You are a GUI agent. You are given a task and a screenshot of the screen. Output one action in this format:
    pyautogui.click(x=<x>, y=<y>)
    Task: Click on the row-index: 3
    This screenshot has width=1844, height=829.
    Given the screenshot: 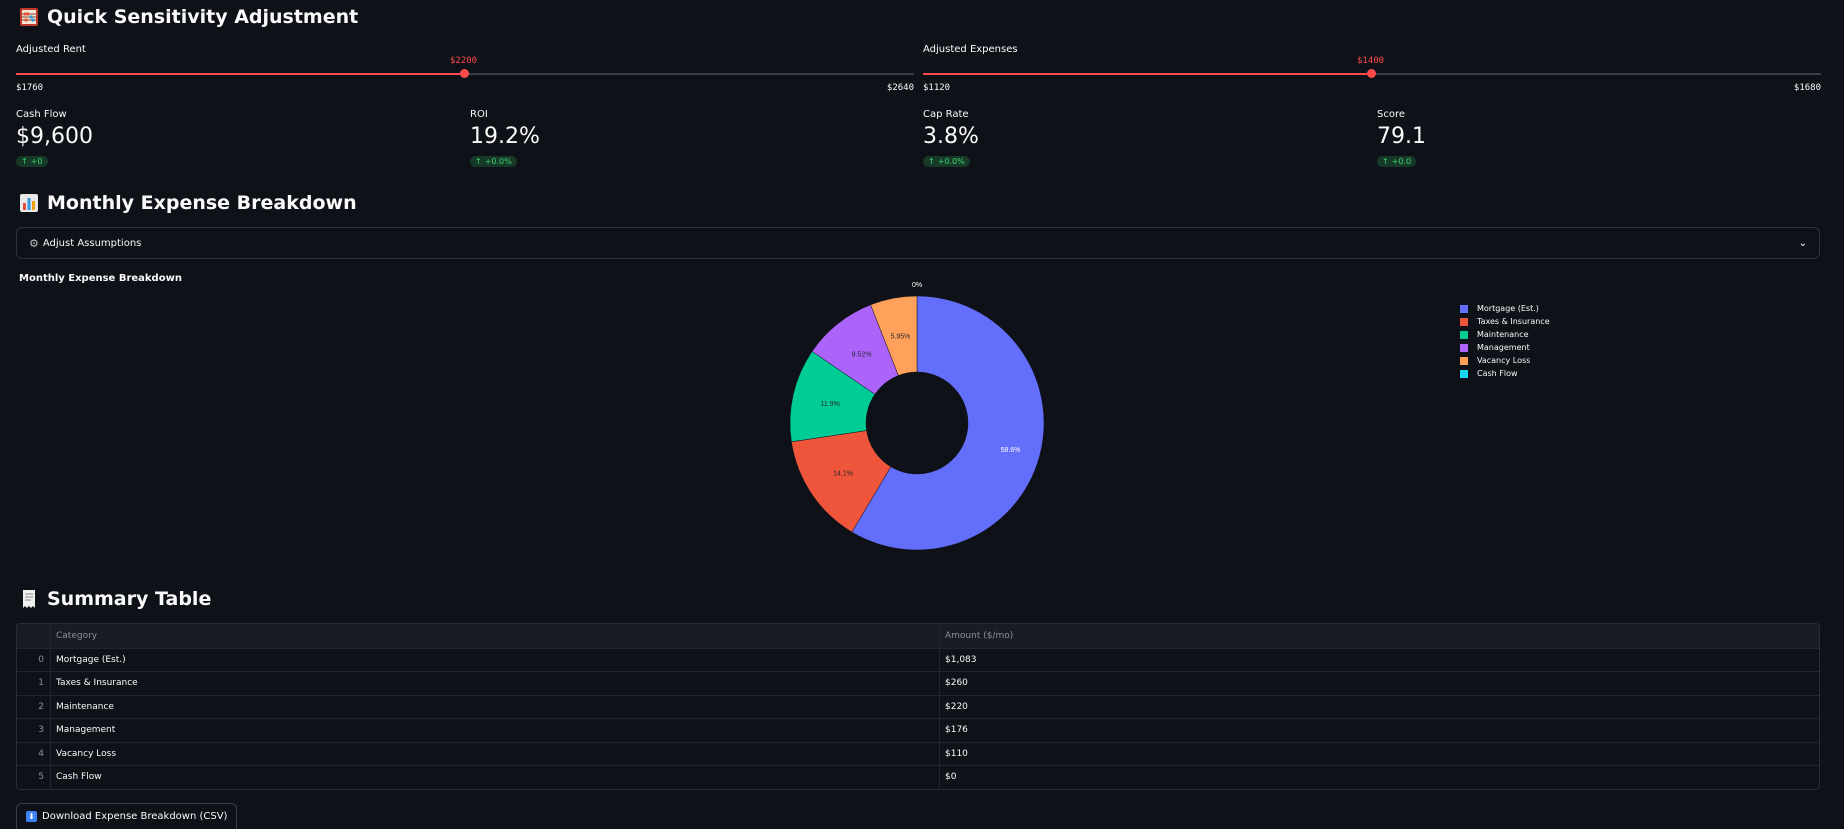 What is the action you would take?
    pyautogui.click(x=34, y=730)
    